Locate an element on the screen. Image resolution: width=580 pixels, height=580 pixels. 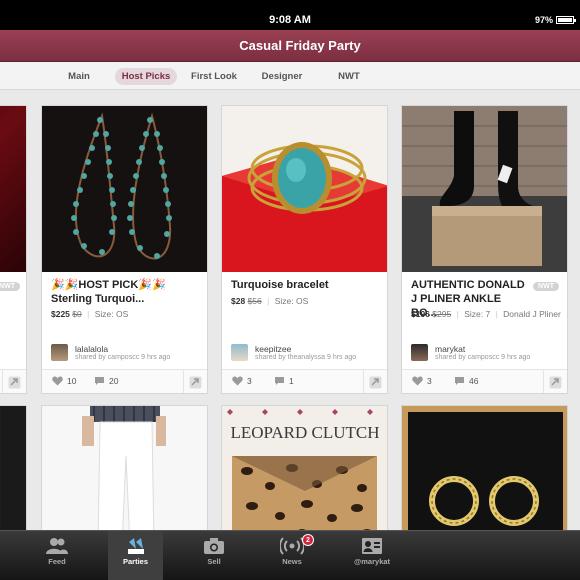
nav-profile: @marykat is located at coordinates (372, 555).